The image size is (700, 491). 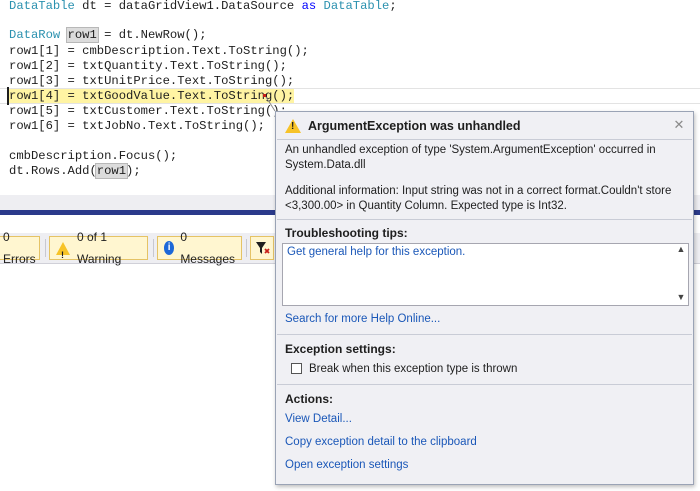 What do you see at coordinates (108, 35) in the screenshot?
I see `code-line: DataRow row1 = dt.NewRow();` at bounding box center [108, 35].